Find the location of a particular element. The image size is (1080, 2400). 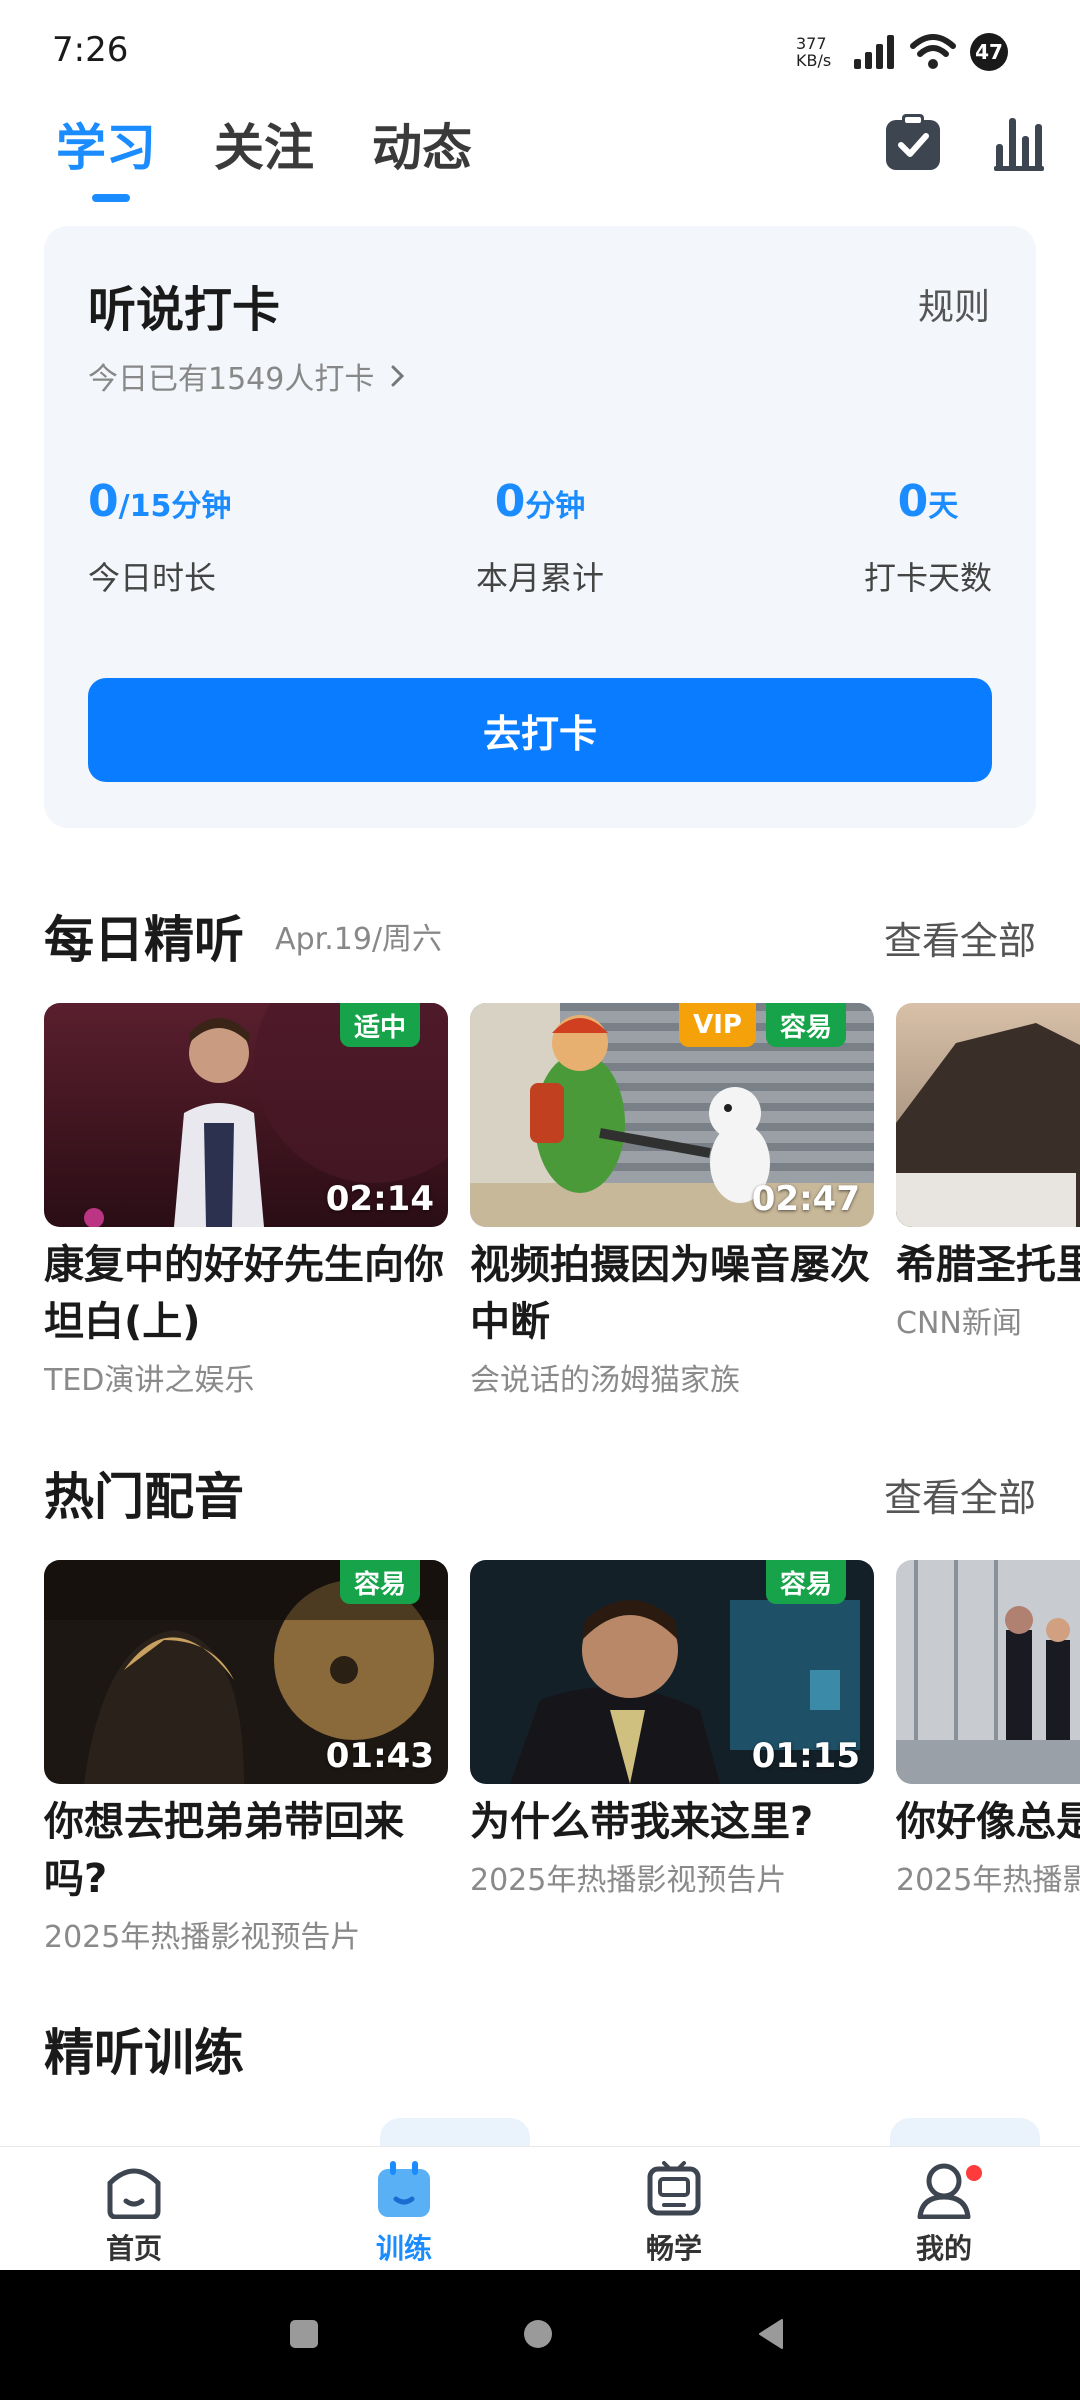

video-duration: 01:15 is located at coordinates (805, 1756).